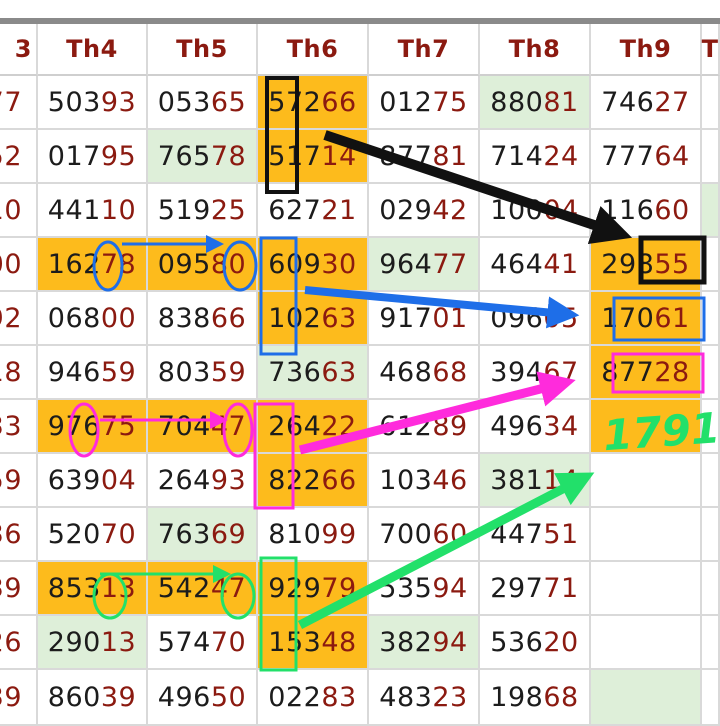 This screenshot has height=726, width=720. I want to click on table-cell: 48323, so click(424, 698).